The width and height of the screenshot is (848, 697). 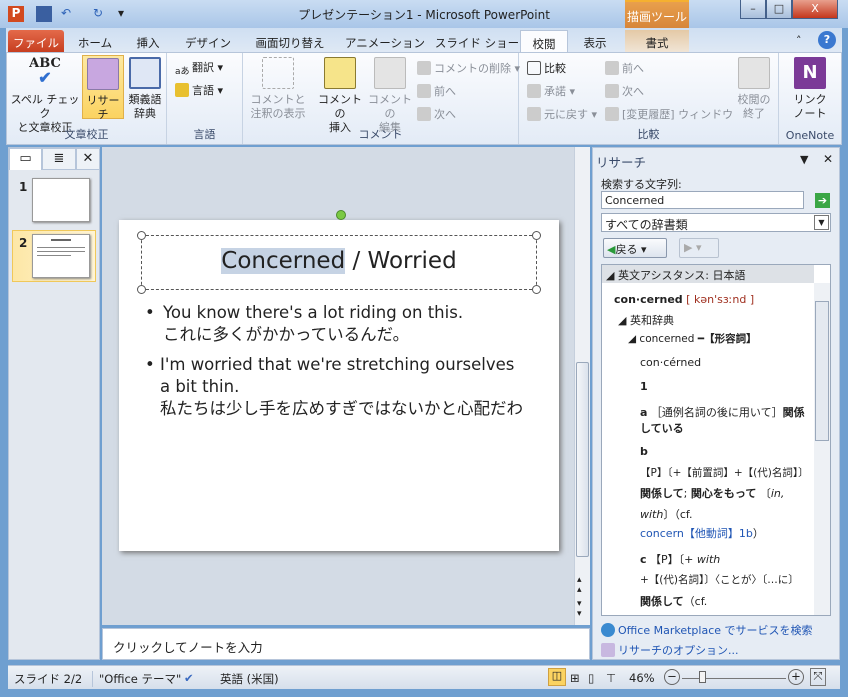 I want to click on chevron-down-icon: ▼, so click(x=821, y=222).